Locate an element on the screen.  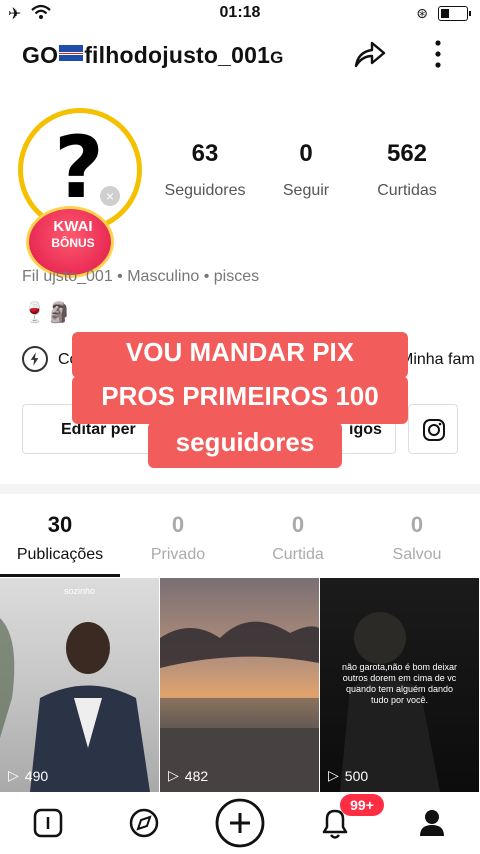
video-views: ▷ 490 is located at coordinates (28, 775).